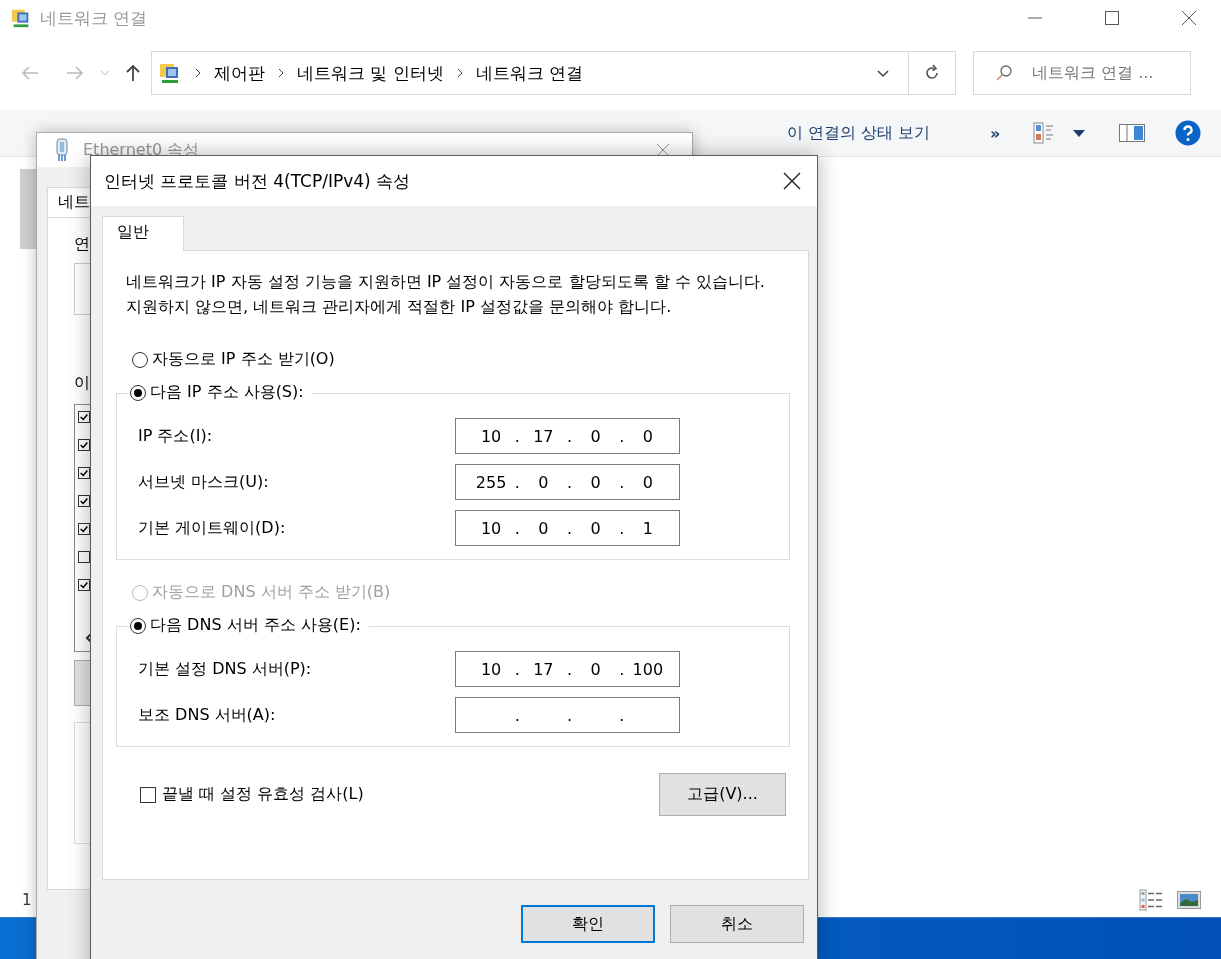 The width and height of the screenshot is (1221, 959). What do you see at coordinates (567, 436) in the screenshot?
I see `ip-address-field: 10 . 17 . 0 . 0` at bounding box center [567, 436].